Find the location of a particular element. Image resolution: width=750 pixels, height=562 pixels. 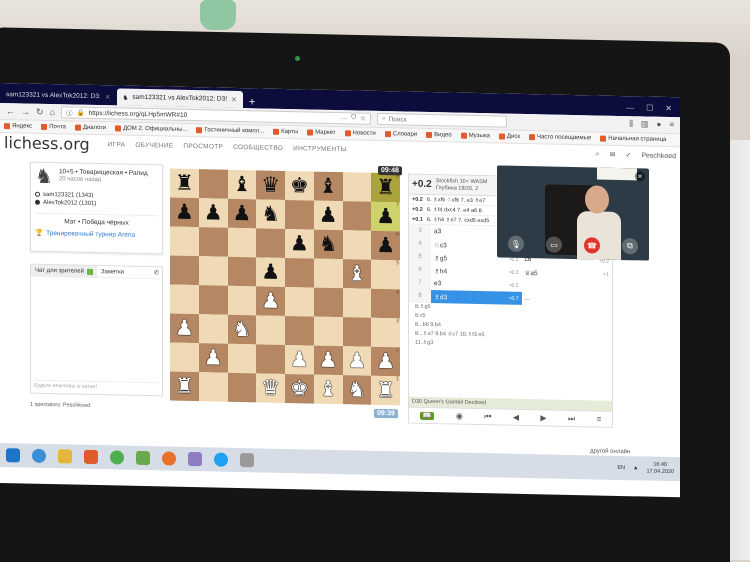

white-king-icon: ♚ is located at coordinates (299, 388).